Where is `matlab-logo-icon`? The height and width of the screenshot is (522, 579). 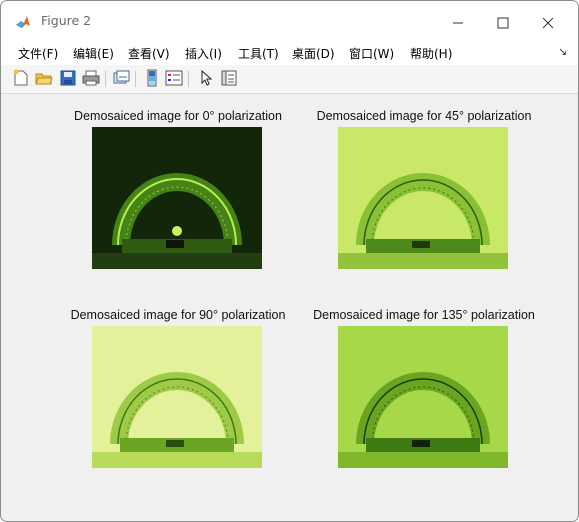 matlab-logo-icon is located at coordinates (23, 22).